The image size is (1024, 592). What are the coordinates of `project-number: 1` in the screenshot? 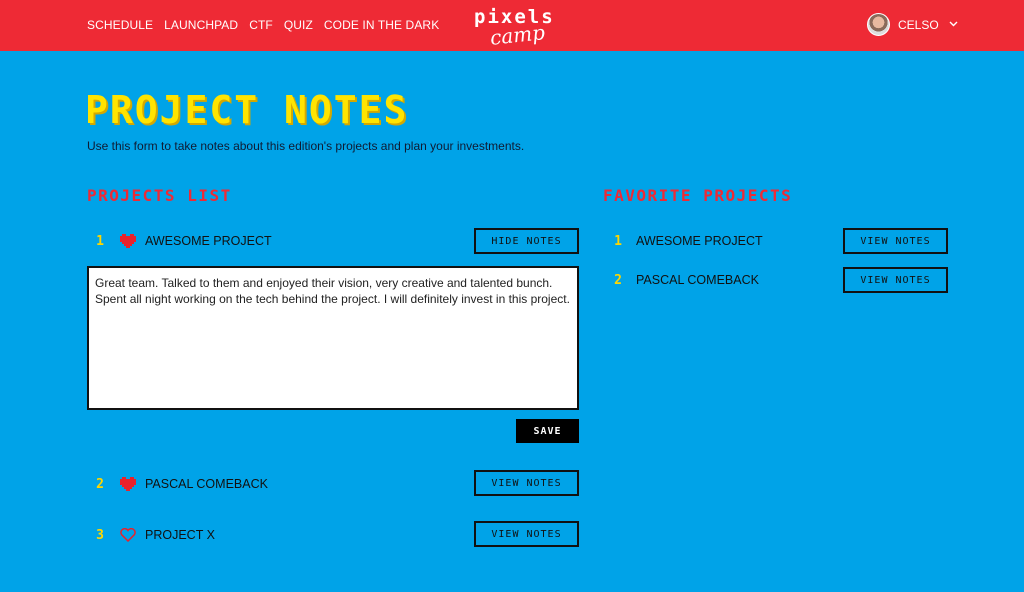 It's located at (100, 241).